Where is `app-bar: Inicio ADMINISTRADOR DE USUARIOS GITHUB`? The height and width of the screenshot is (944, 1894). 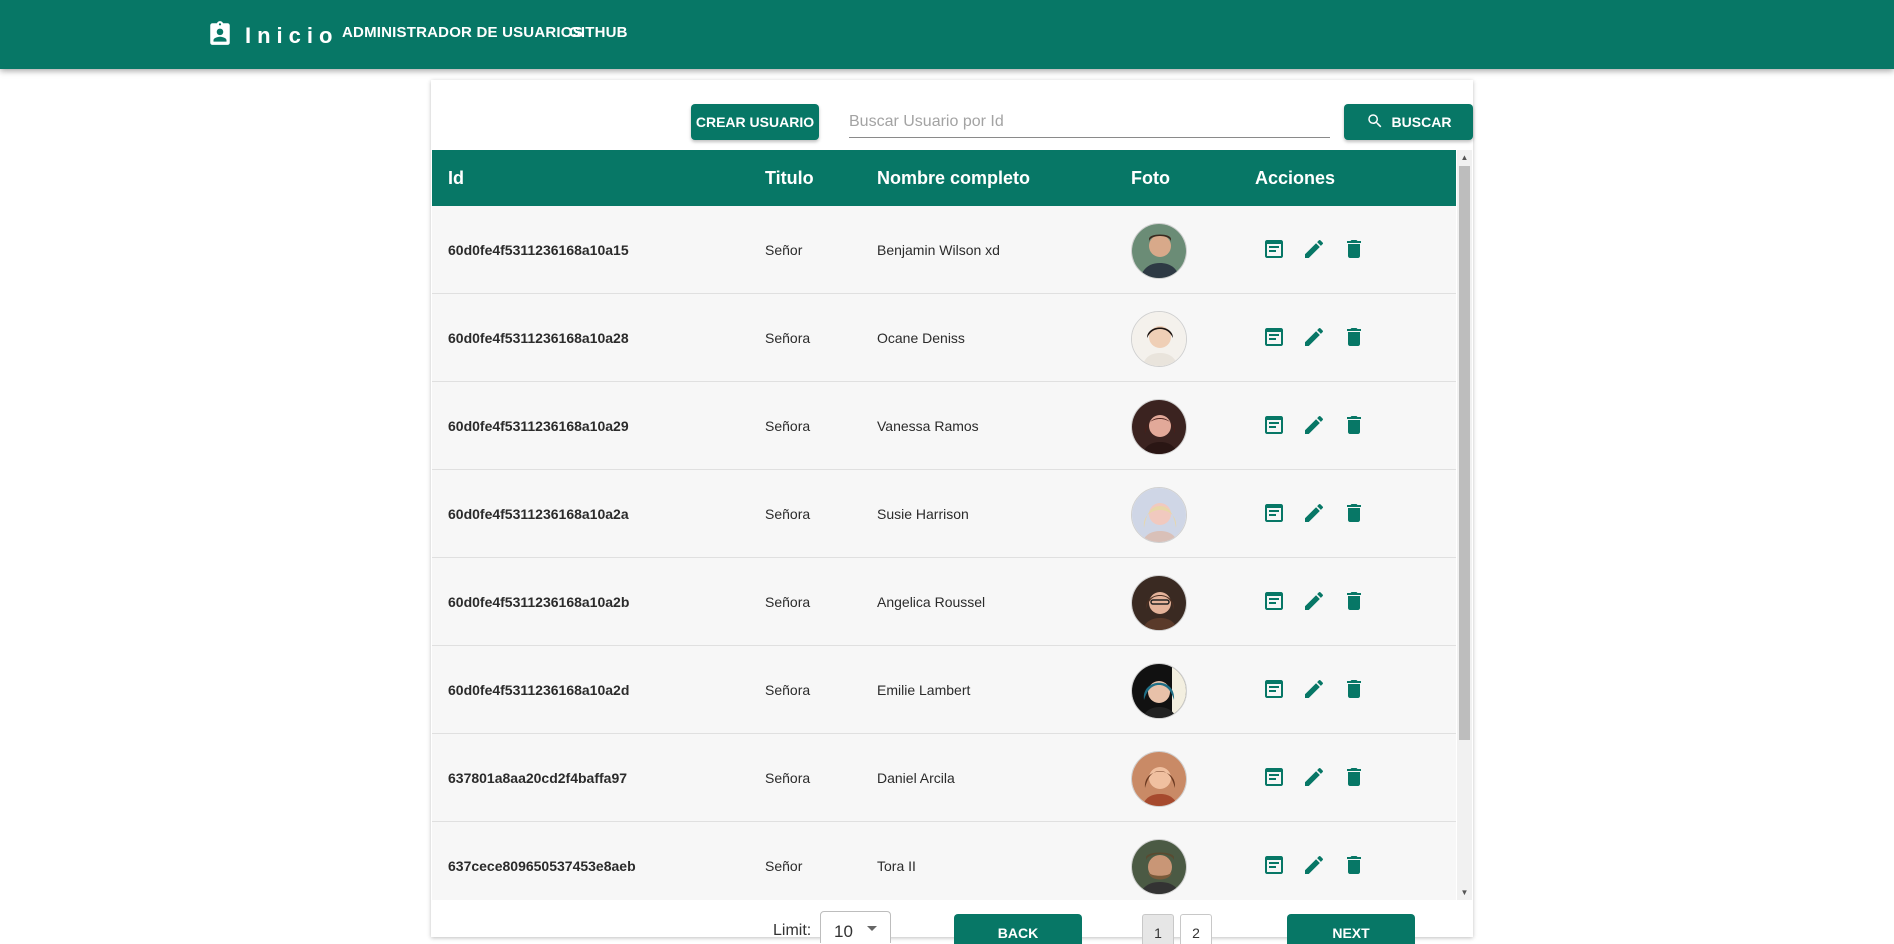
app-bar: Inicio ADMINISTRADOR DE USUARIOS GITHUB is located at coordinates (947, 34).